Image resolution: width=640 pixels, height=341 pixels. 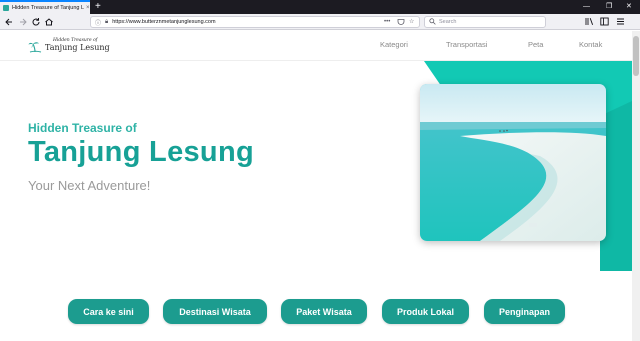 What do you see at coordinates (387, 22) in the screenshot?
I see `menu-dots-icon: •••` at bounding box center [387, 22].